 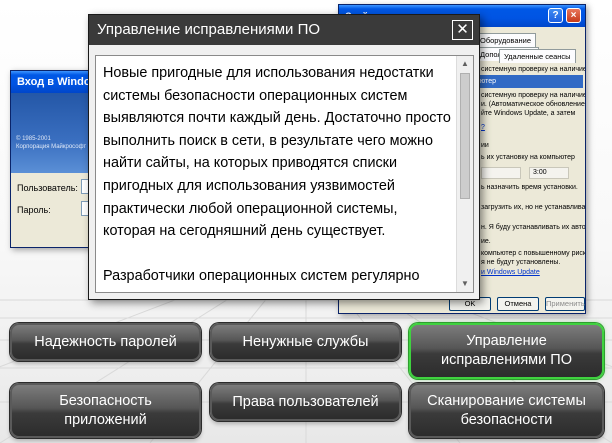 I want to click on menu-button-label: Управление исправлениями ПО, so click(x=506, y=350).